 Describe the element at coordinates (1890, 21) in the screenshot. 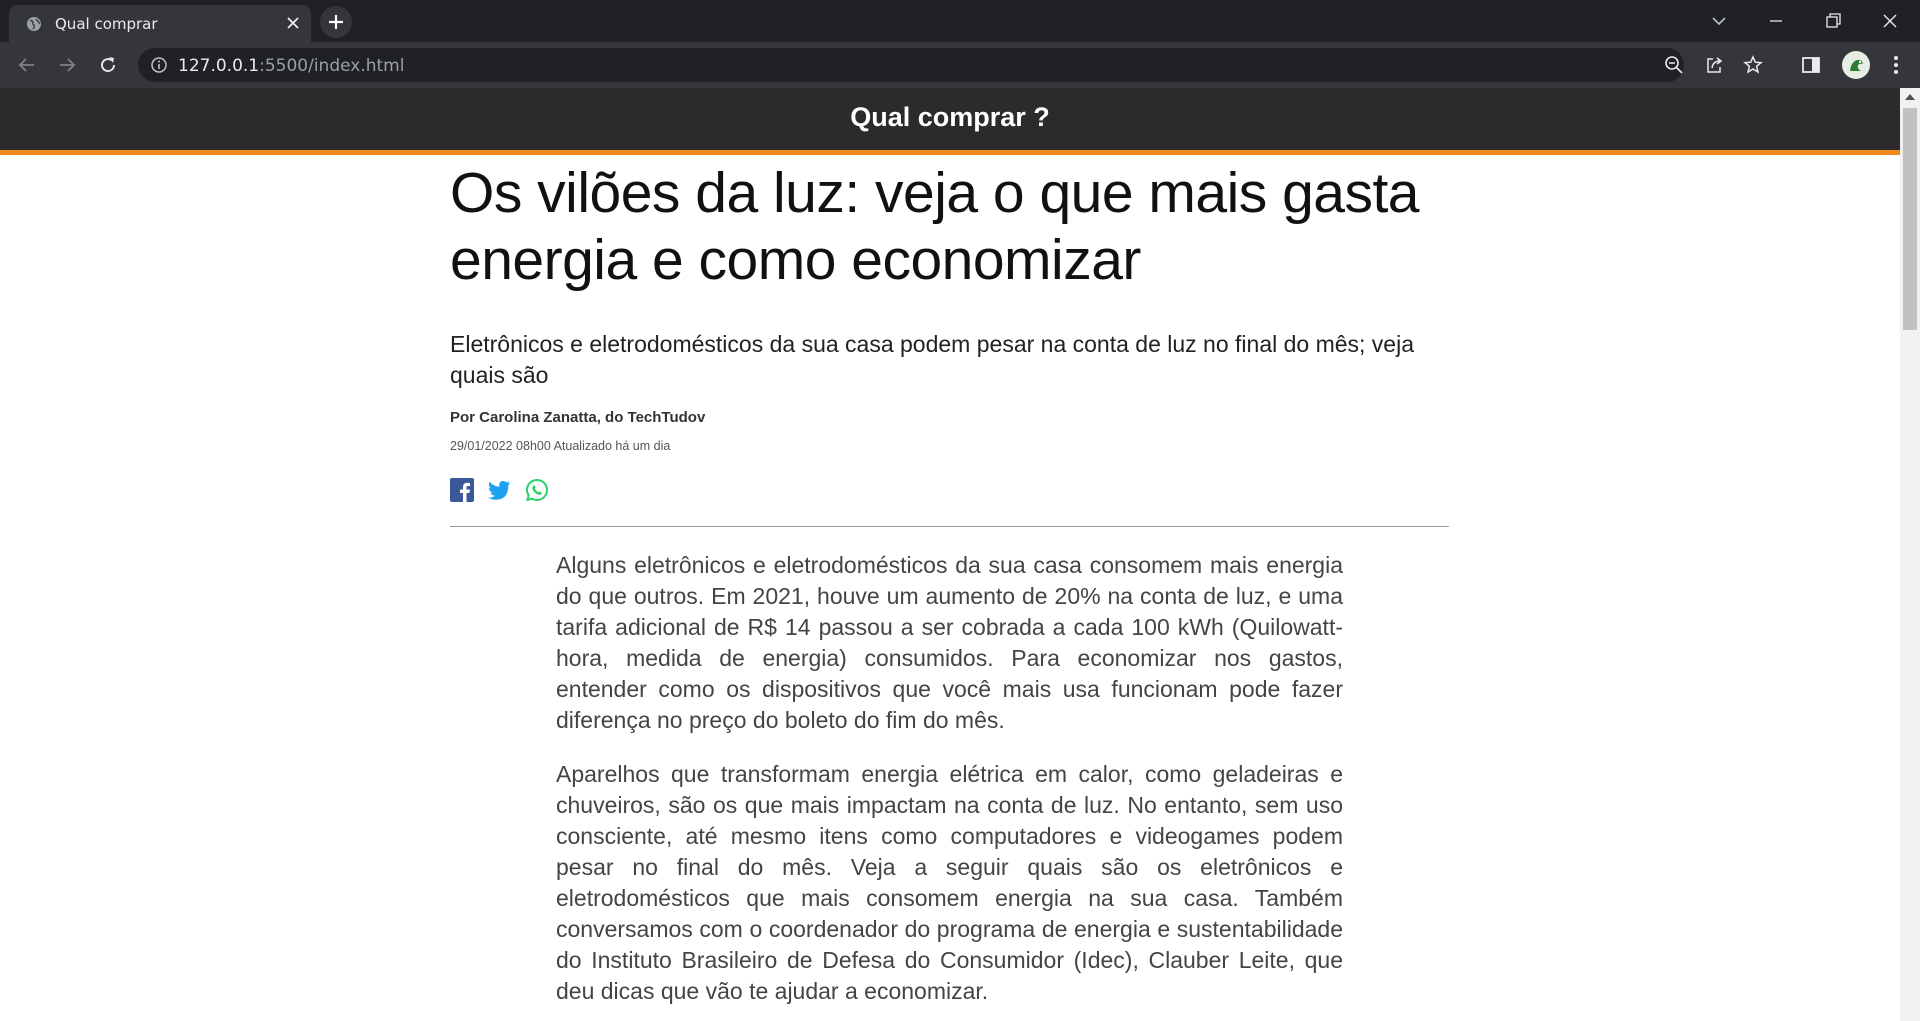

I see `close-window-icon` at that location.